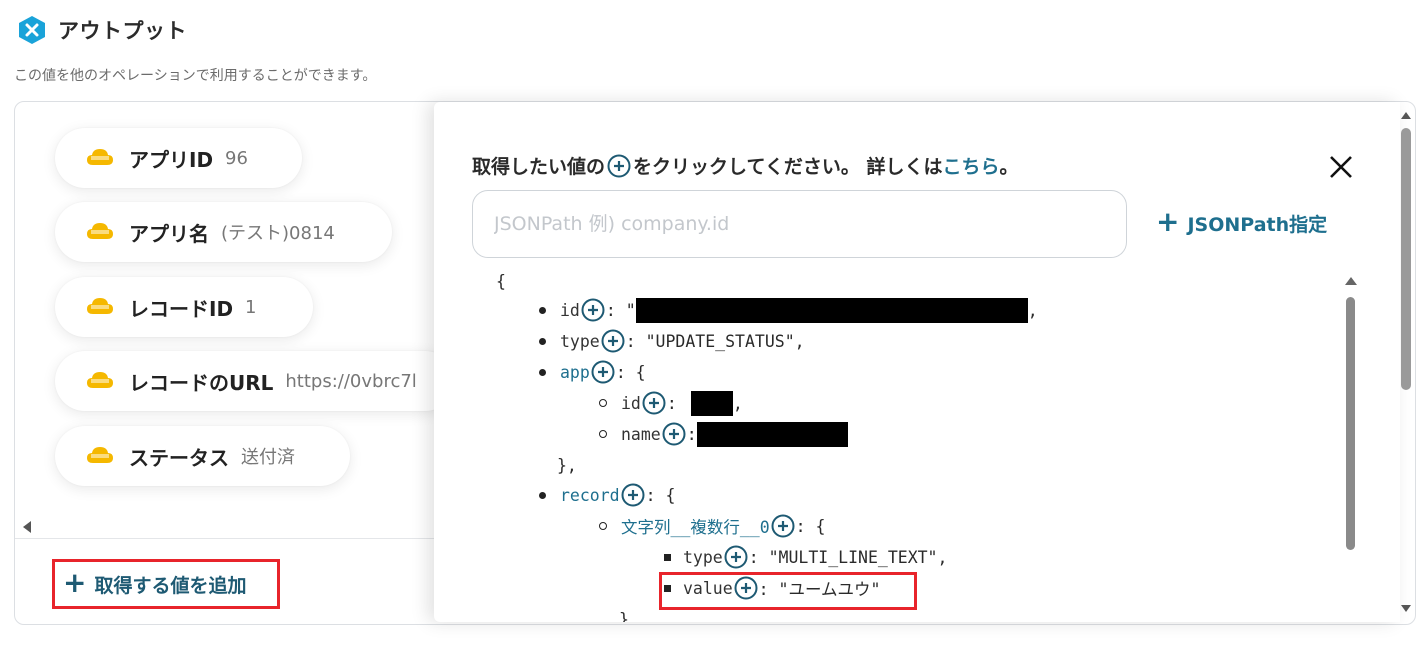 This screenshot has width=1418, height=662. I want to click on add-value-button: + 取得する値を追加, so click(166, 584).